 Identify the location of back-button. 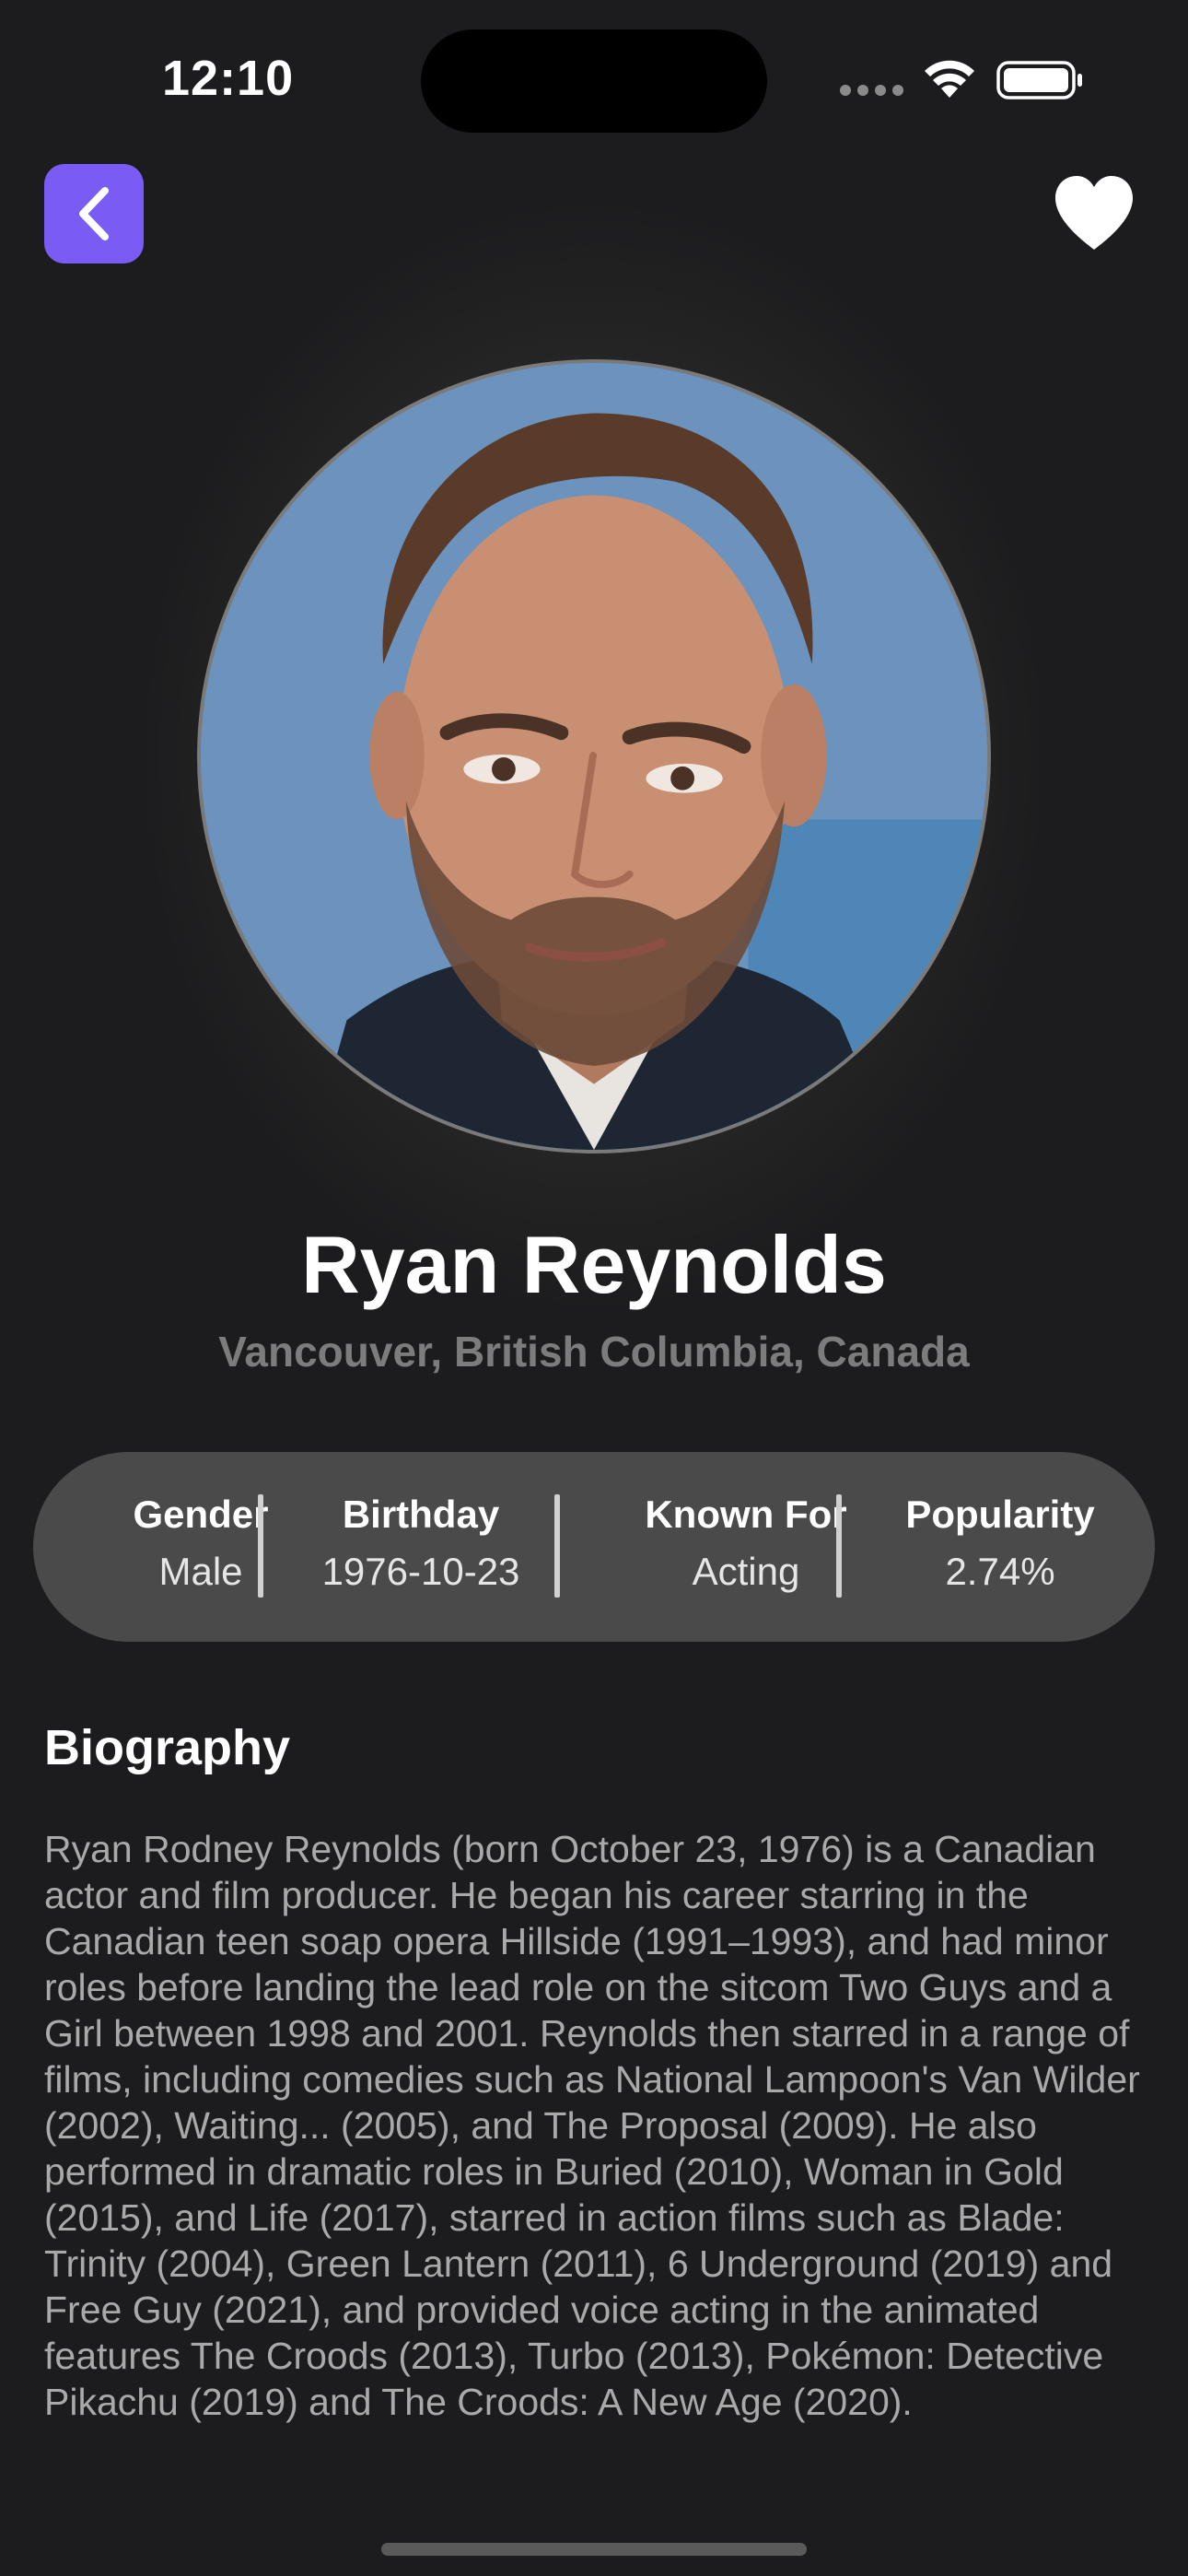
(94, 213).